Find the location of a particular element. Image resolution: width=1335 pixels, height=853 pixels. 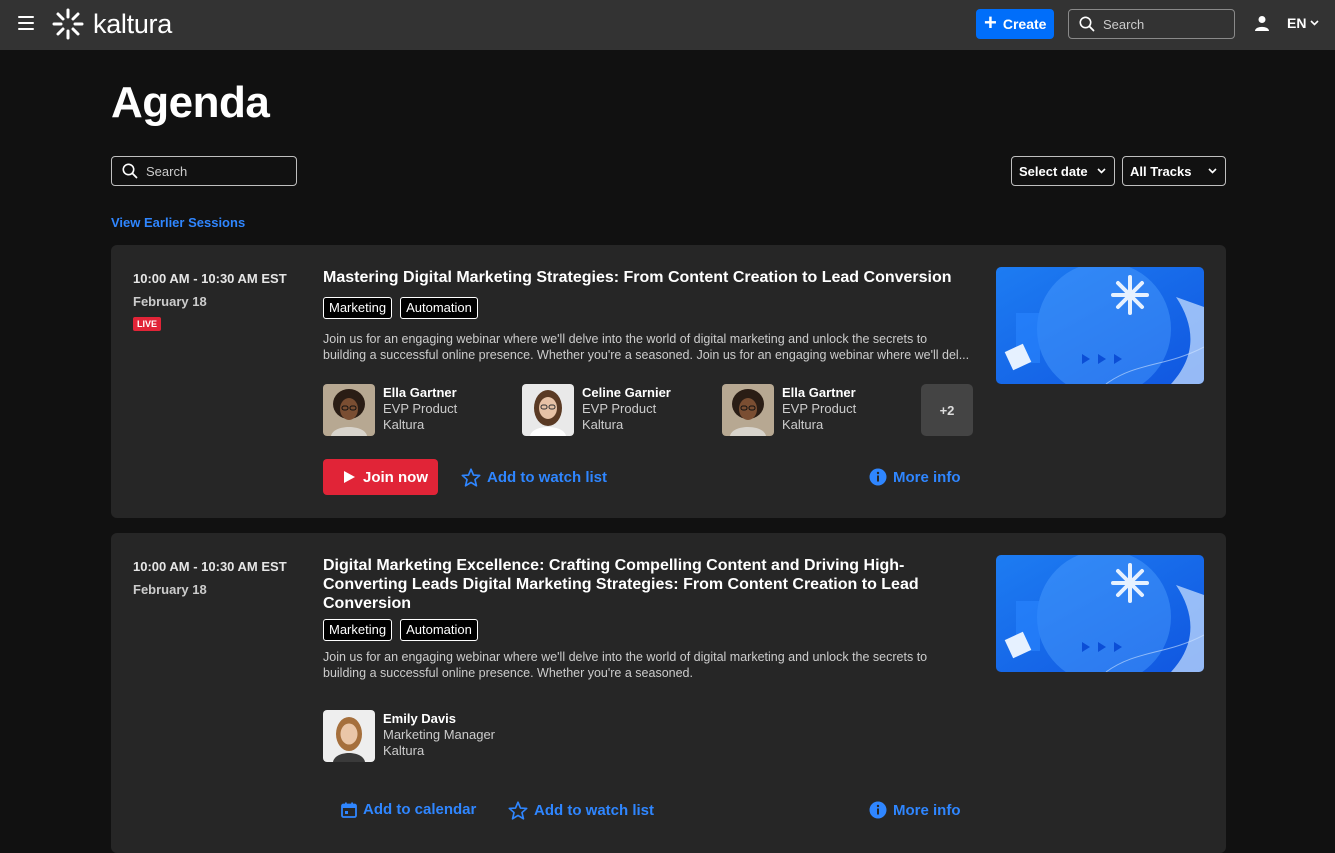

kaltura-logo: kaltura is located at coordinates (112, 24).